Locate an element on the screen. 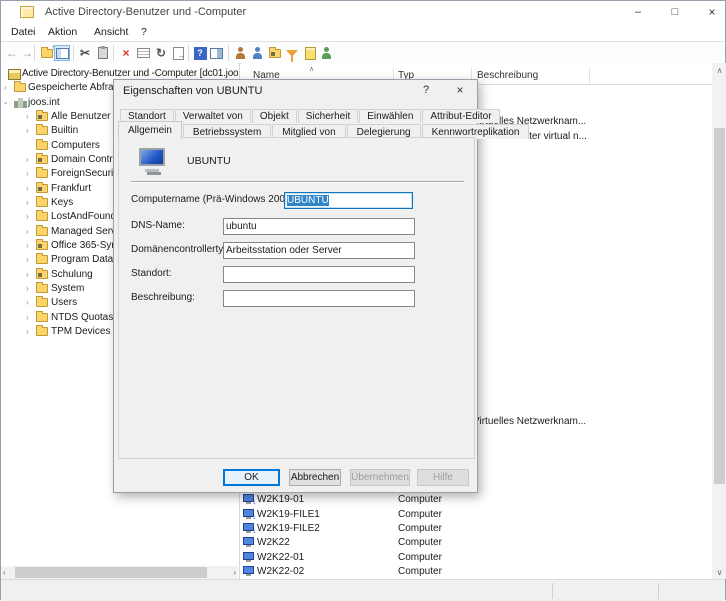 This screenshot has height=601, width=726. list-row: W2K22-01 Computer is located at coordinates (476, 558).